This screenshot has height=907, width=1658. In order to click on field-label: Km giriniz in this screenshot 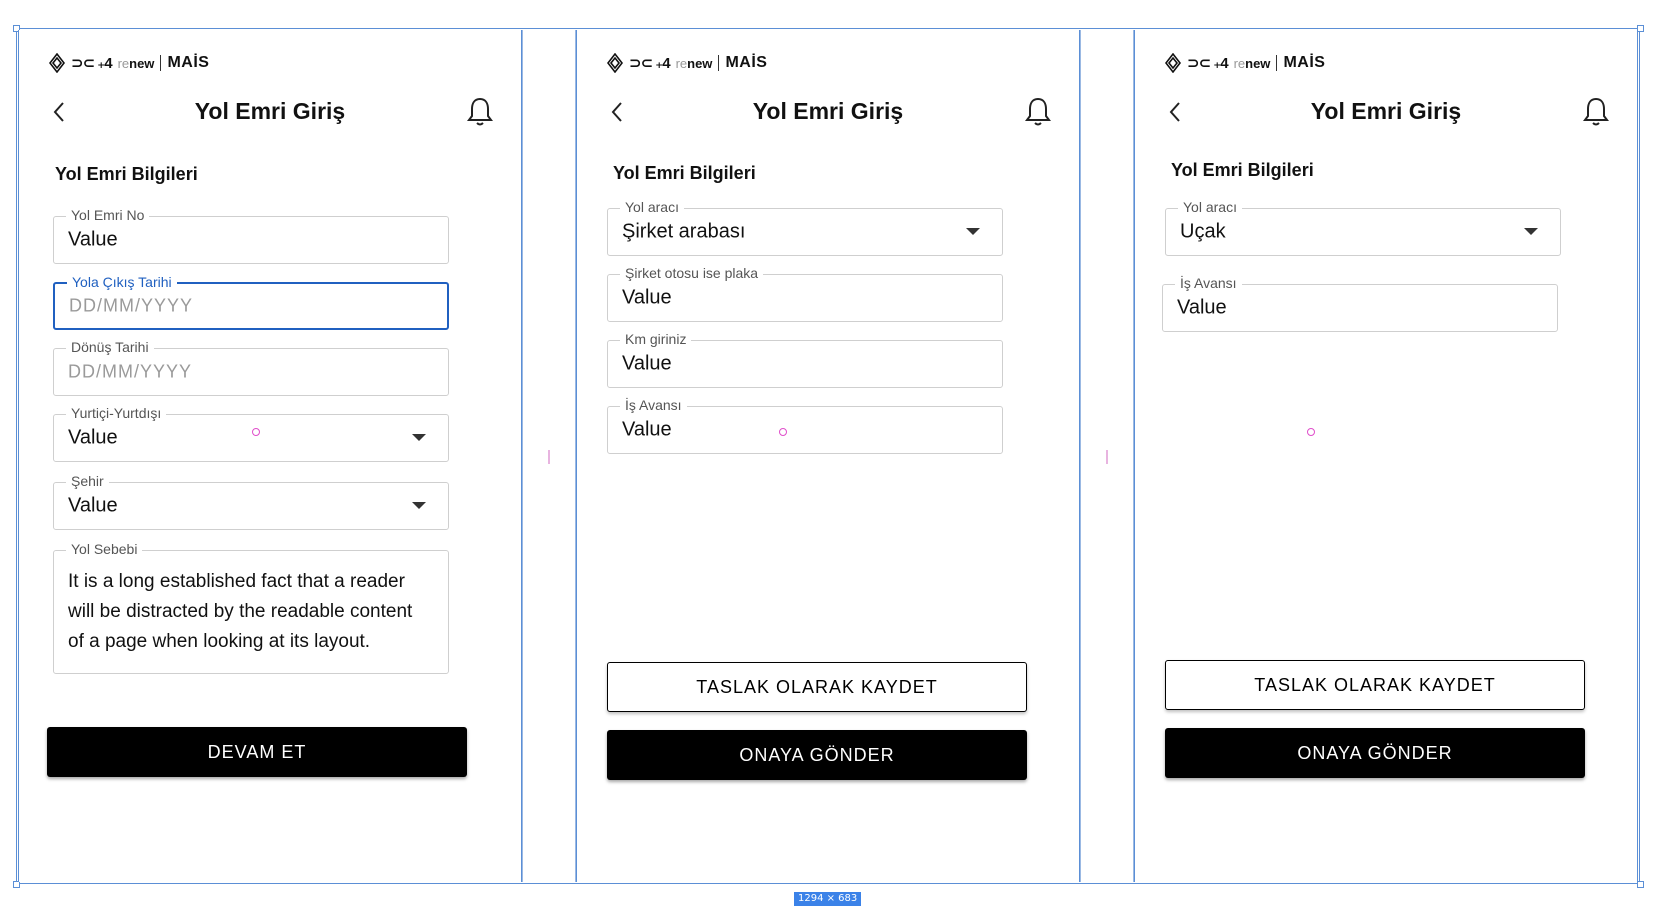, I will do `click(656, 339)`.